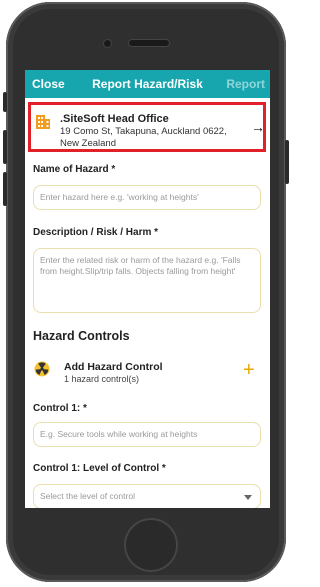 The width and height of the screenshot is (320, 587). I want to click on mute-switch, so click(5, 102).